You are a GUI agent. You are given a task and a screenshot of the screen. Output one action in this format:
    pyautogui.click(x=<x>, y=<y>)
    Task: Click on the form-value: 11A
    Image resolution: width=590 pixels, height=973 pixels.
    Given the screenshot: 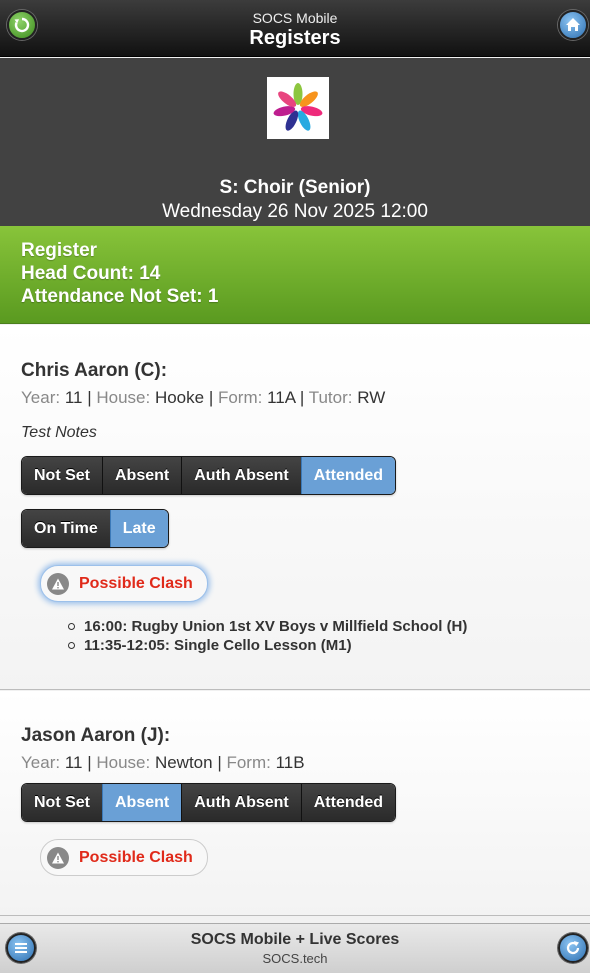 What is the action you would take?
    pyautogui.click(x=281, y=397)
    